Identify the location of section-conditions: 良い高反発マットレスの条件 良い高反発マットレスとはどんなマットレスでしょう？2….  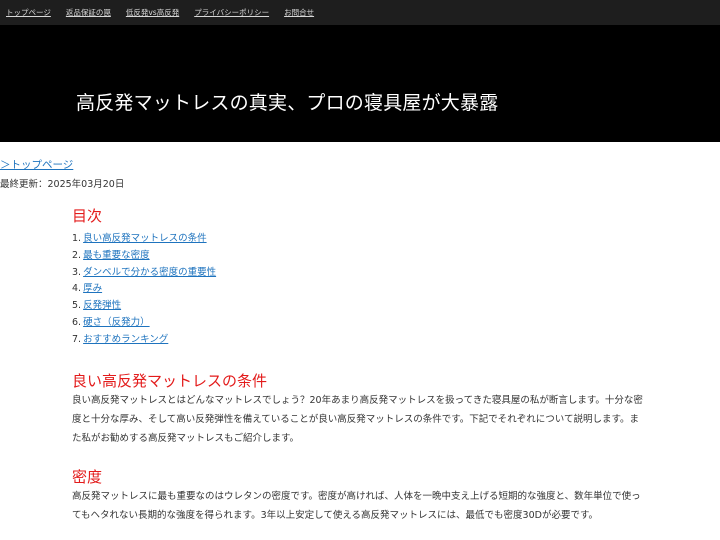
(358, 409).